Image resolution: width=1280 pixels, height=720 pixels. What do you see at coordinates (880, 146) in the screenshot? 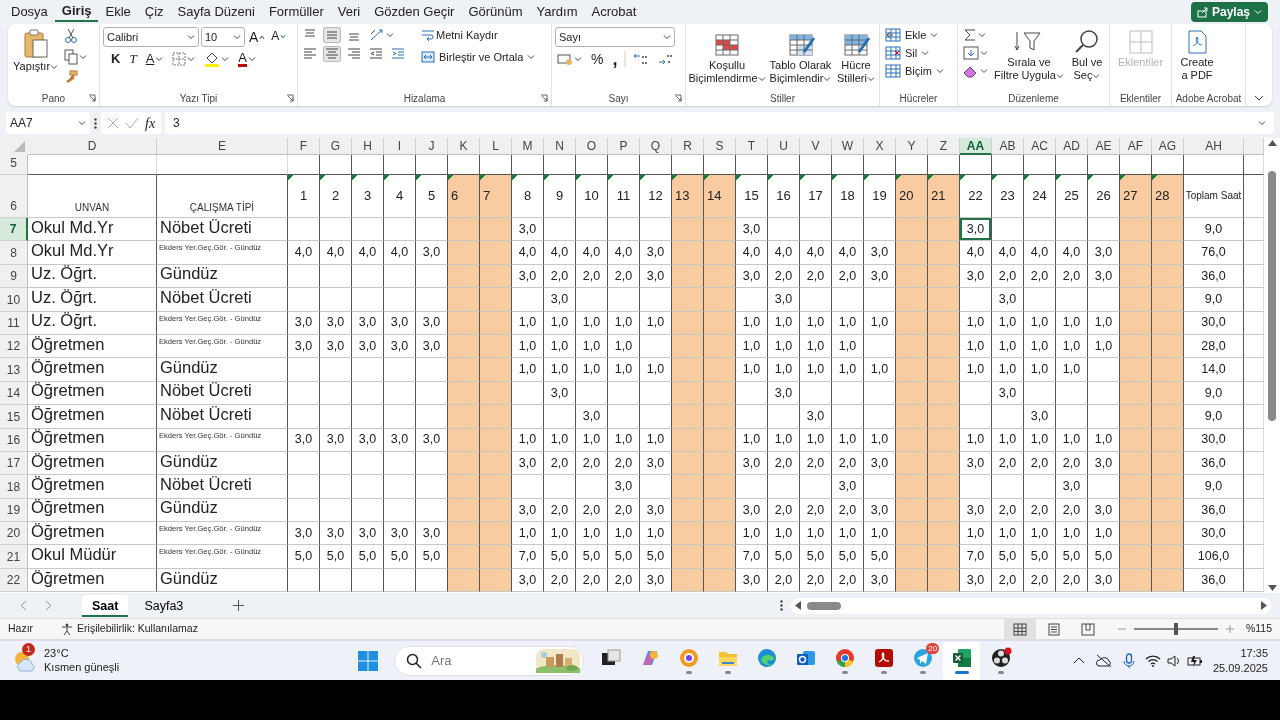
I see `column-header: X` at bounding box center [880, 146].